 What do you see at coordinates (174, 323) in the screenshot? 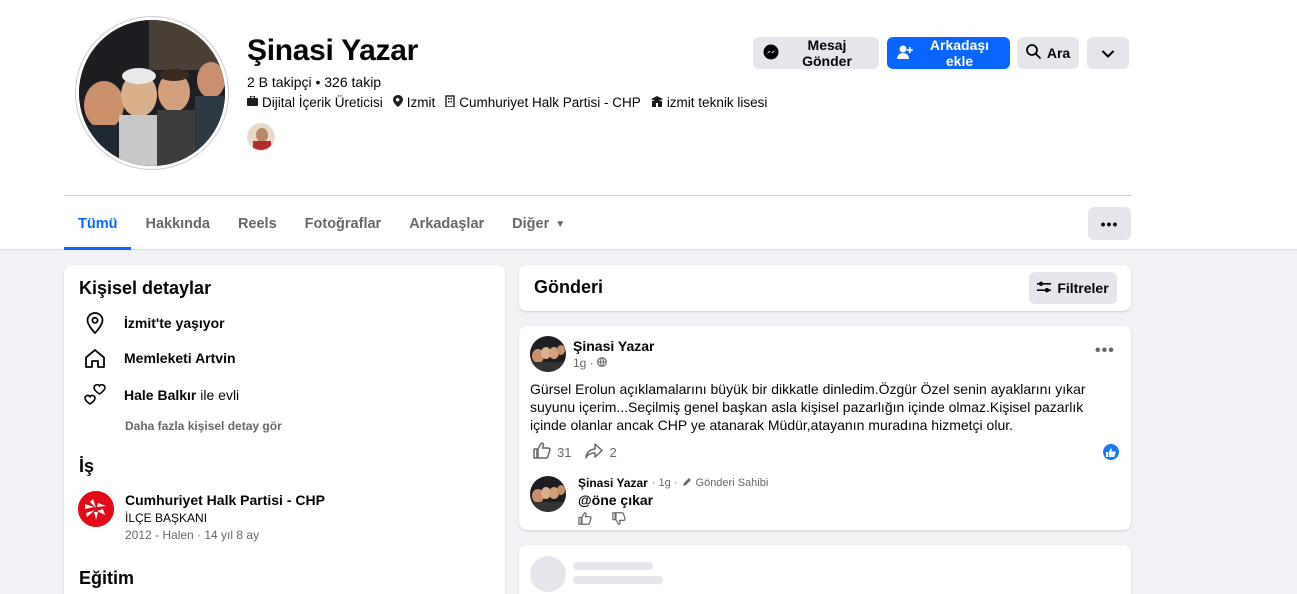
I see `lives-in-text: İzmit'te yaşıyor` at bounding box center [174, 323].